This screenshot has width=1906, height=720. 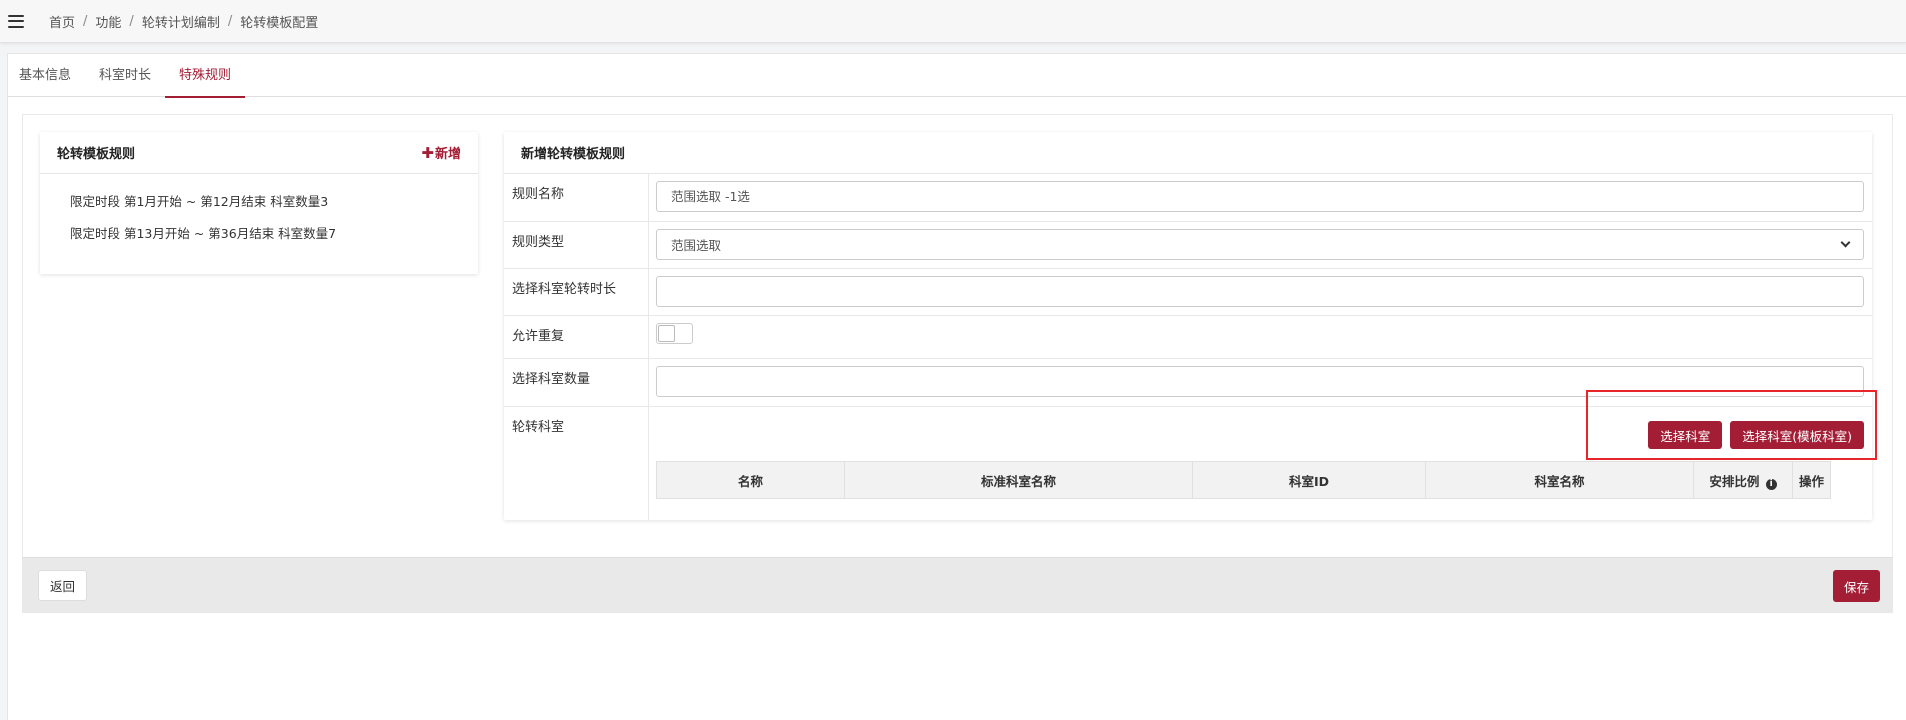 I want to click on list-item: 限定时段 第1月开始 ~ 第12月结束 科室数量3, so click(x=259, y=202).